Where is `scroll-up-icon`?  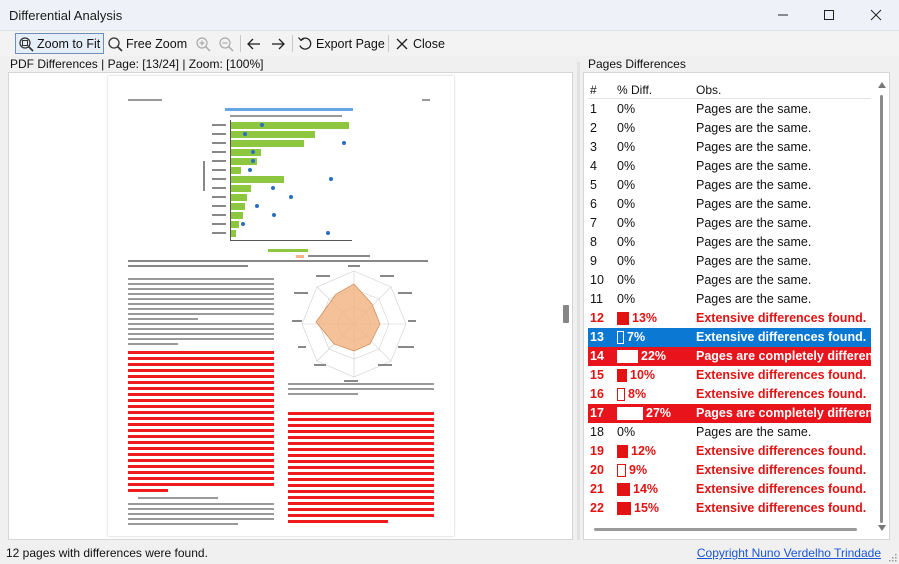 scroll-up-icon is located at coordinates (882, 85).